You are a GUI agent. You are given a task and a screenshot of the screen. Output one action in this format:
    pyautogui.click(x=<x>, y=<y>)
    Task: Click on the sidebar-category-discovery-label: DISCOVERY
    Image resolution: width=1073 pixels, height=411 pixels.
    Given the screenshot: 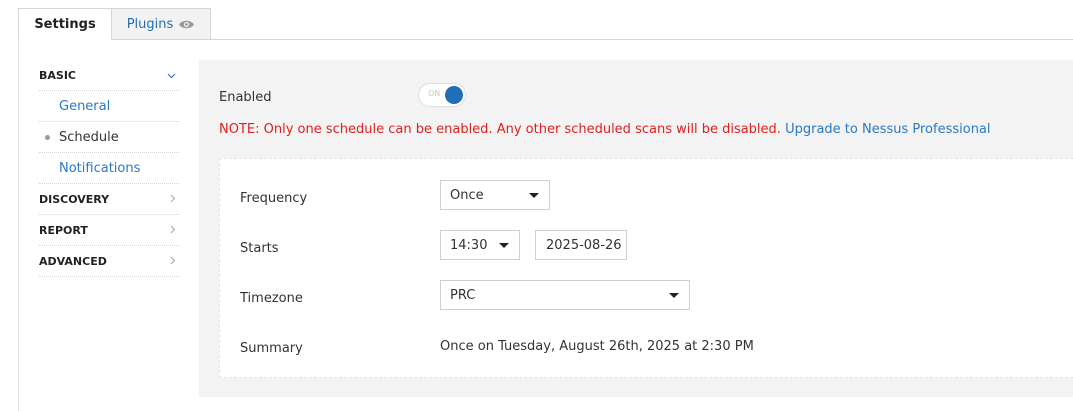 What is the action you would take?
    pyautogui.click(x=74, y=199)
    